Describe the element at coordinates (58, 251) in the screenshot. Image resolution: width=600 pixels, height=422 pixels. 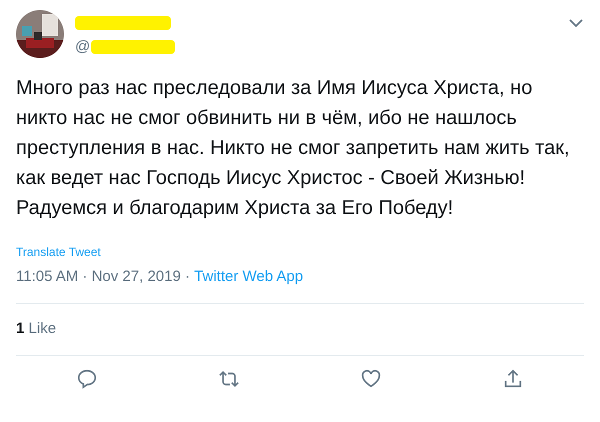
I see `translate-link: Translate Tweet` at that location.